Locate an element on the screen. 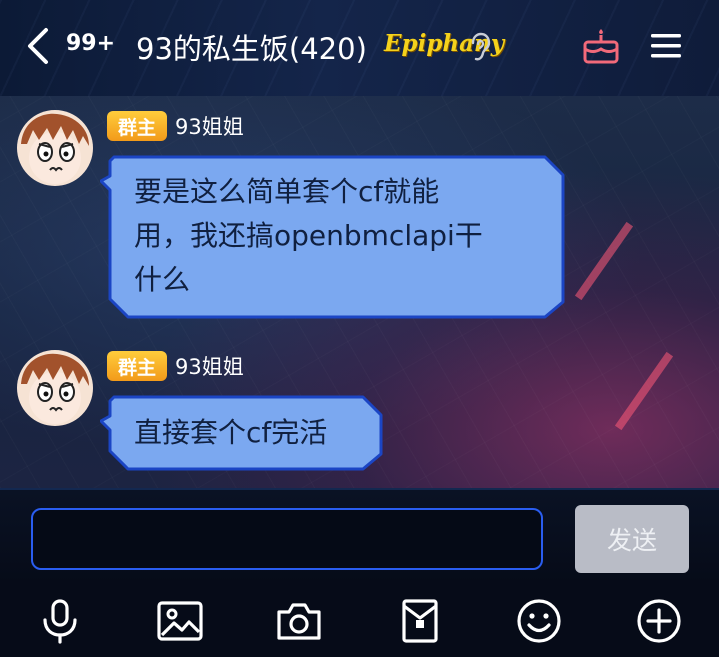 The height and width of the screenshot is (657, 719). ear-icon is located at coordinates (480, 47).